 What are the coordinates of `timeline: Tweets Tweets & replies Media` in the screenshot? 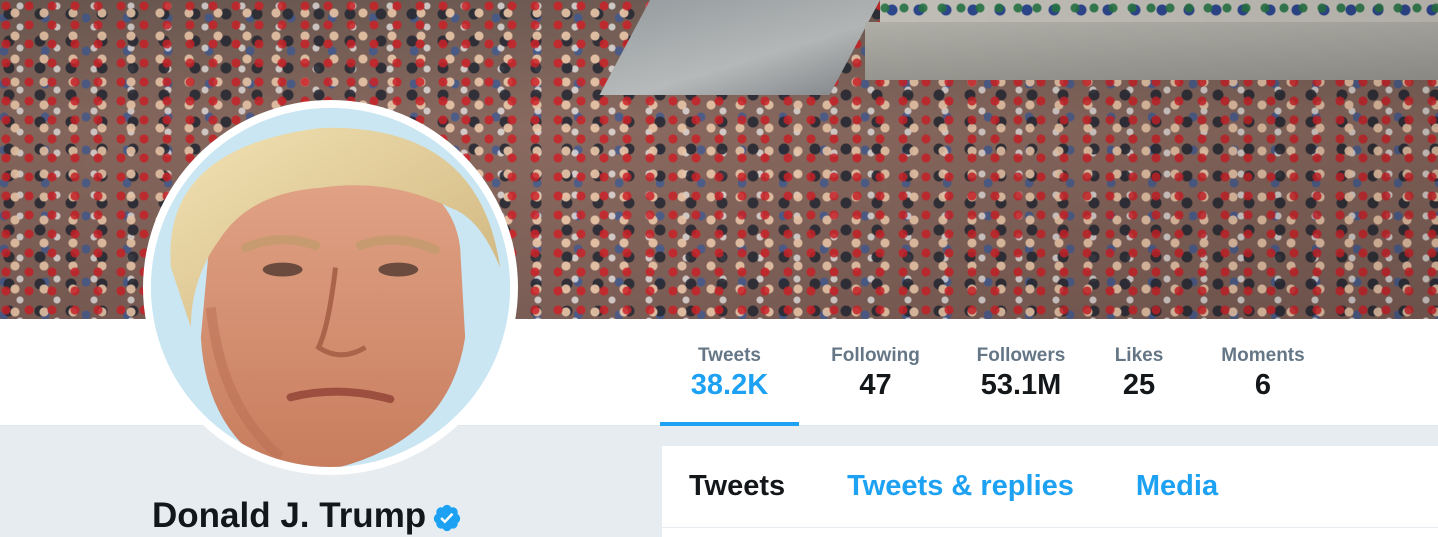 It's located at (1050, 491).